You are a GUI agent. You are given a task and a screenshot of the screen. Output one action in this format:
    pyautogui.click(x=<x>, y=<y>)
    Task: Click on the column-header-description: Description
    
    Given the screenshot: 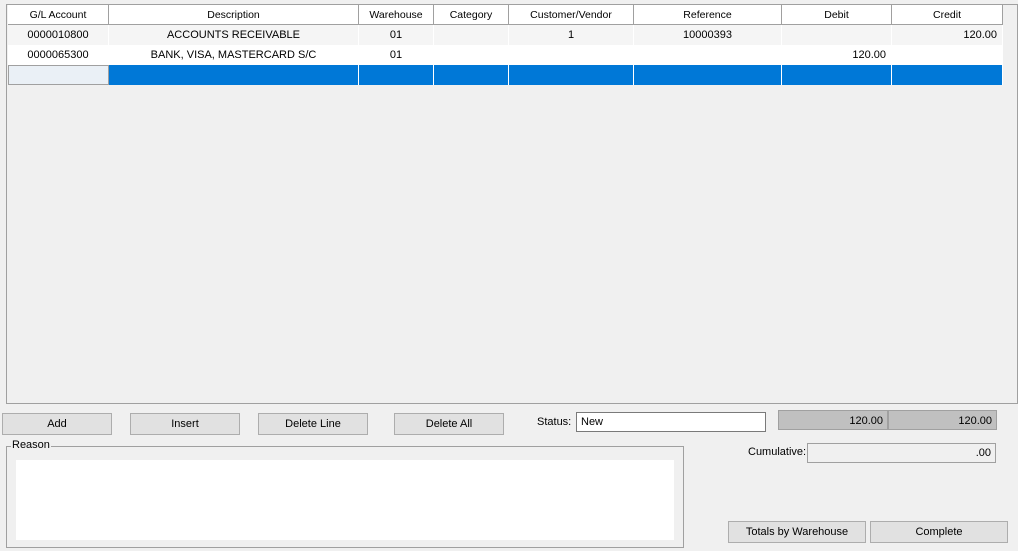 What is the action you would take?
    pyautogui.click(x=234, y=15)
    